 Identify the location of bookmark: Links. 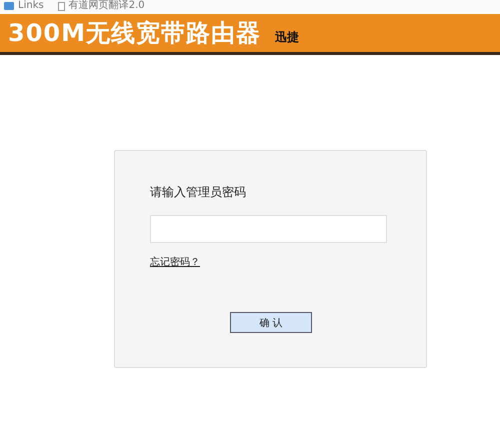
(24, 6).